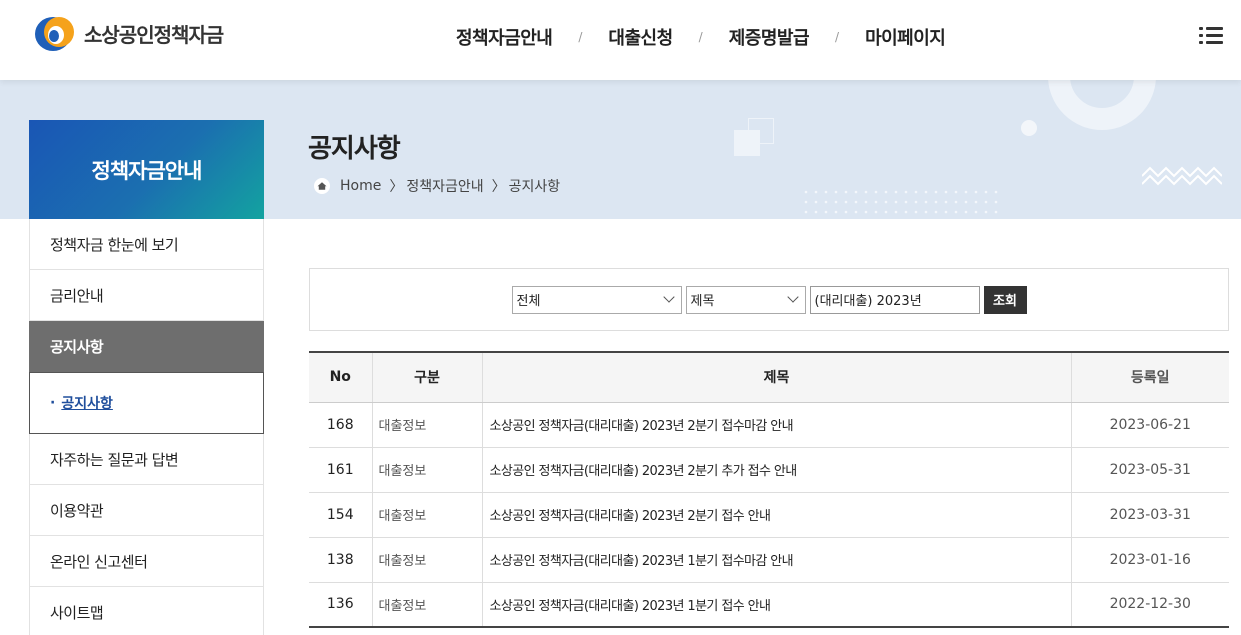 The image size is (1241, 635). Describe the element at coordinates (146, 611) in the screenshot. I see `sidebar-item-sitemap: 사이트맵` at that location.